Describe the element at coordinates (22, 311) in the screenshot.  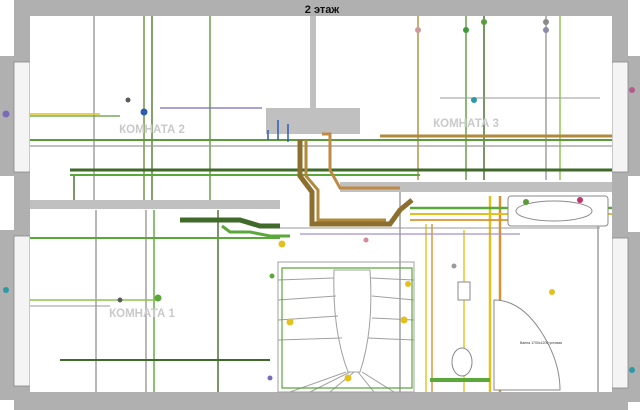
I see `window-left-lower` at that location.